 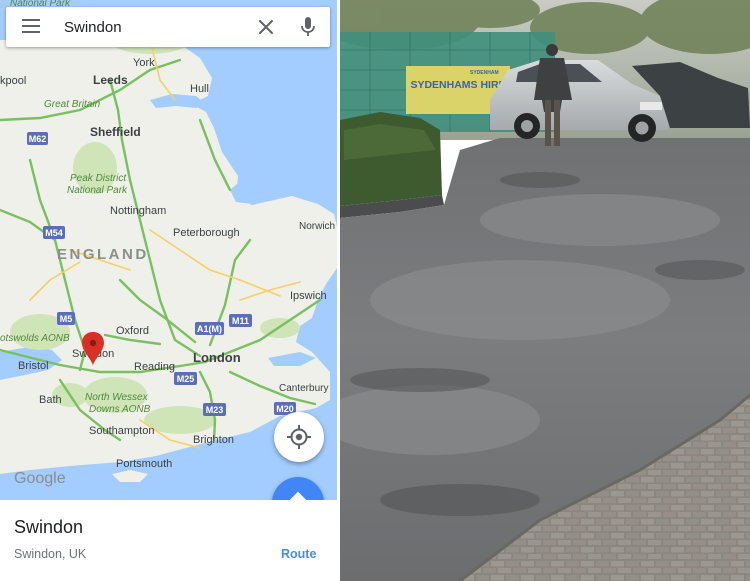 I want to click on road-label-m11: M11, so click(x=240, y=321).